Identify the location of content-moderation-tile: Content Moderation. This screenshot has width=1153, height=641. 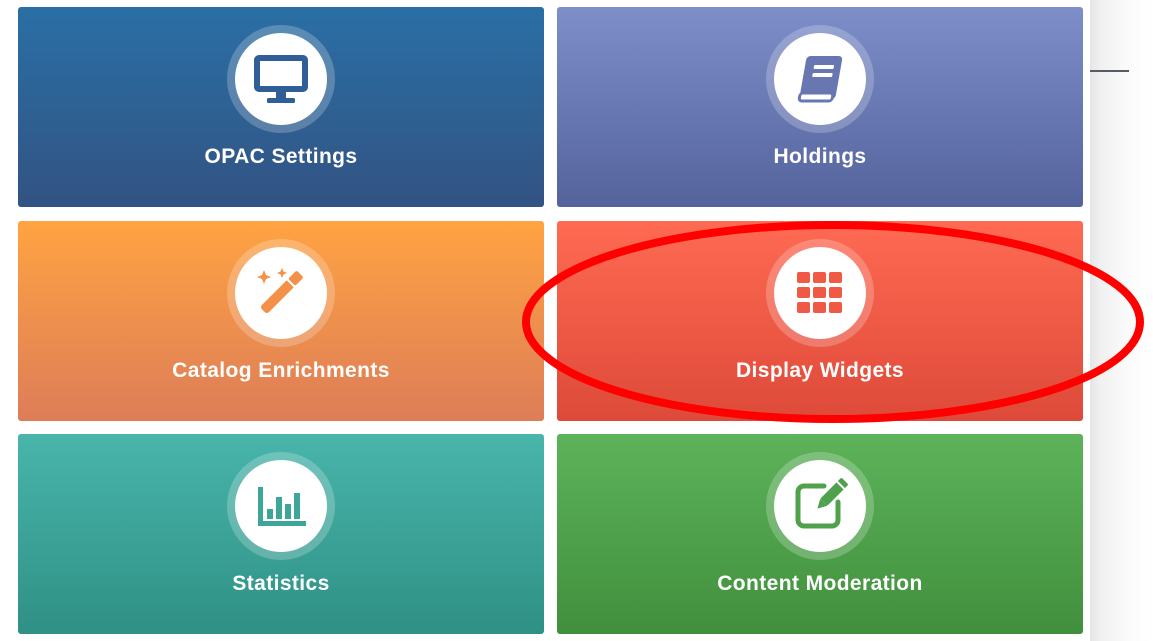
(820, 534).